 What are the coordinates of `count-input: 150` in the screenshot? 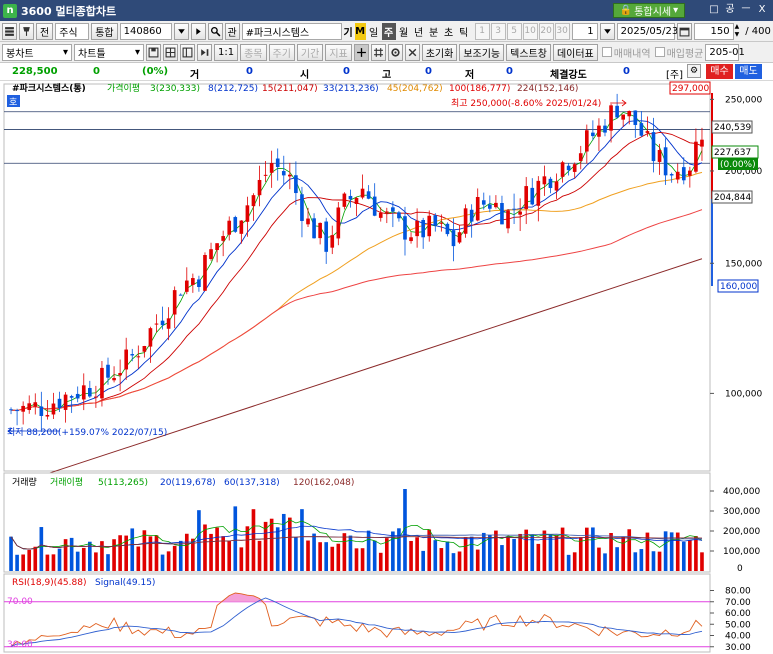 It's located at (713, 31).